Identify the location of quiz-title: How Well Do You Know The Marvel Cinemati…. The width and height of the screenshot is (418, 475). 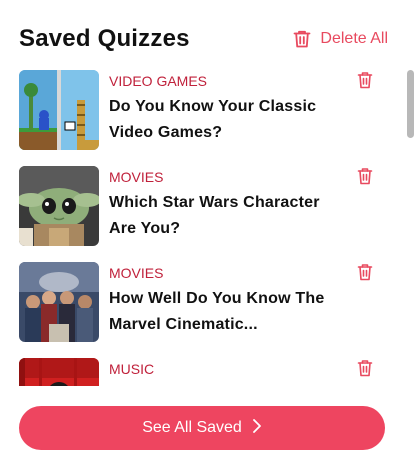
(226, 312).